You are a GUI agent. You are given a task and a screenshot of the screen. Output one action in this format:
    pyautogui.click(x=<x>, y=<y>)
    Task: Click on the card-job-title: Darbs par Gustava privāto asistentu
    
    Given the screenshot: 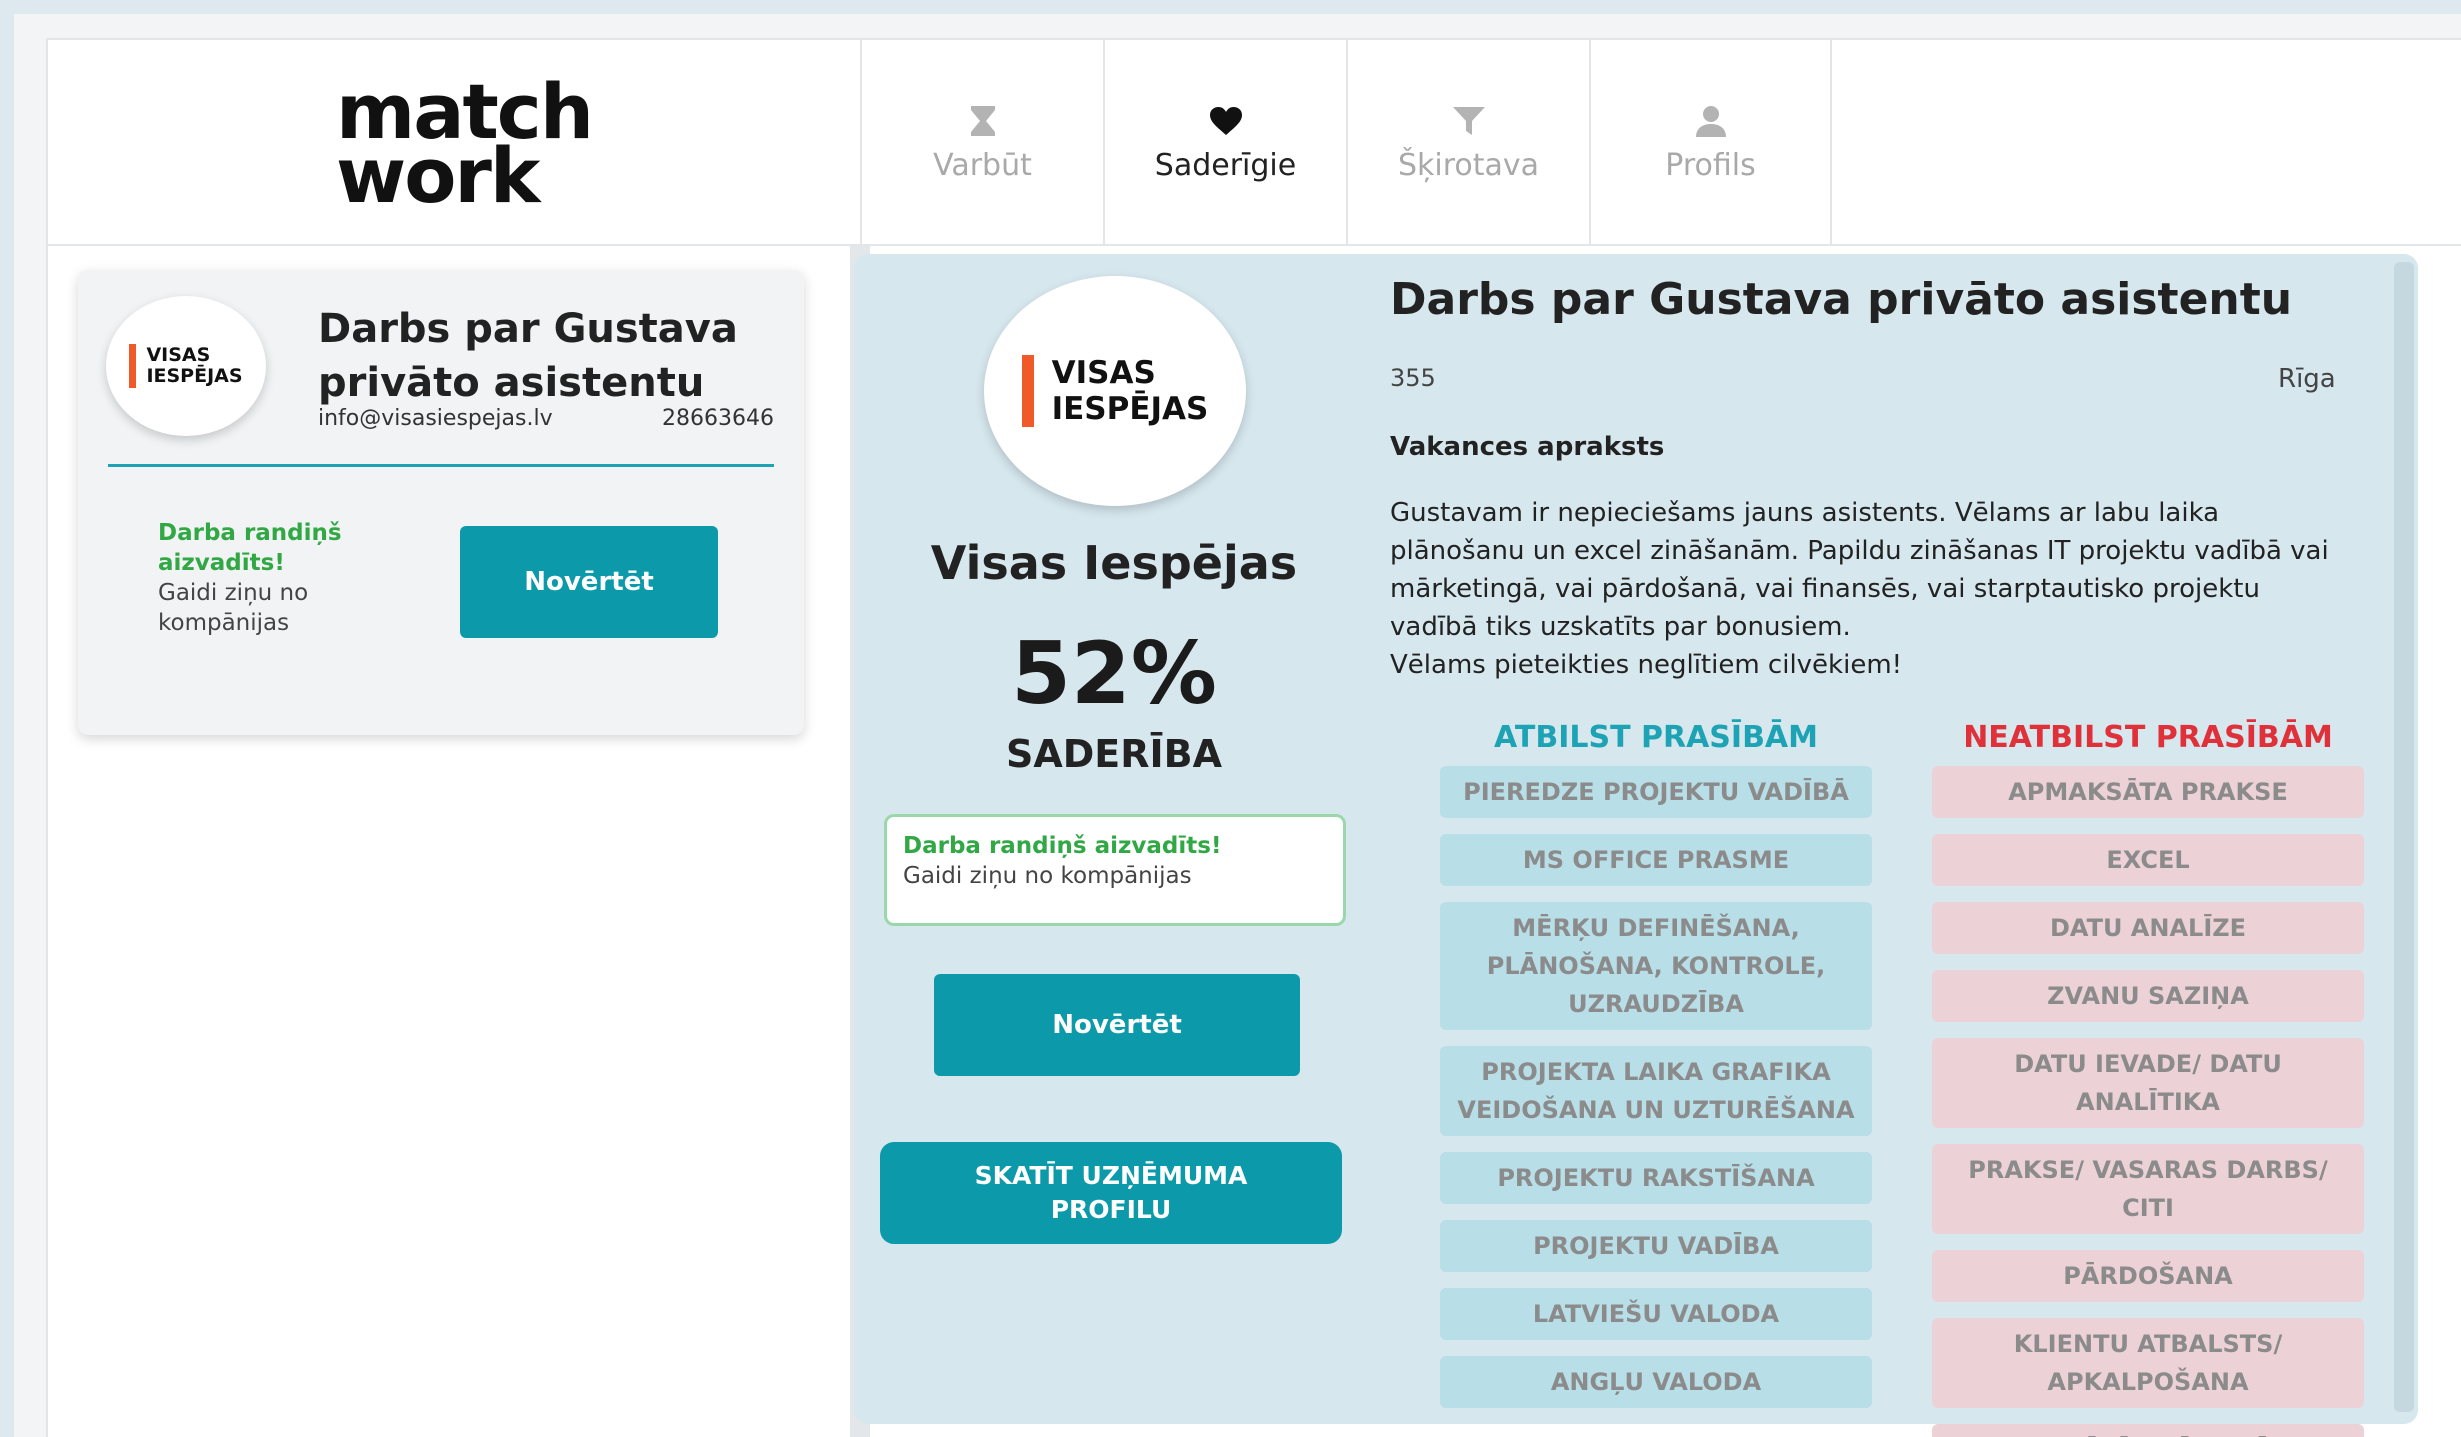 What is the action you would take?
    pyautogui.click(x=528, y=356)
    